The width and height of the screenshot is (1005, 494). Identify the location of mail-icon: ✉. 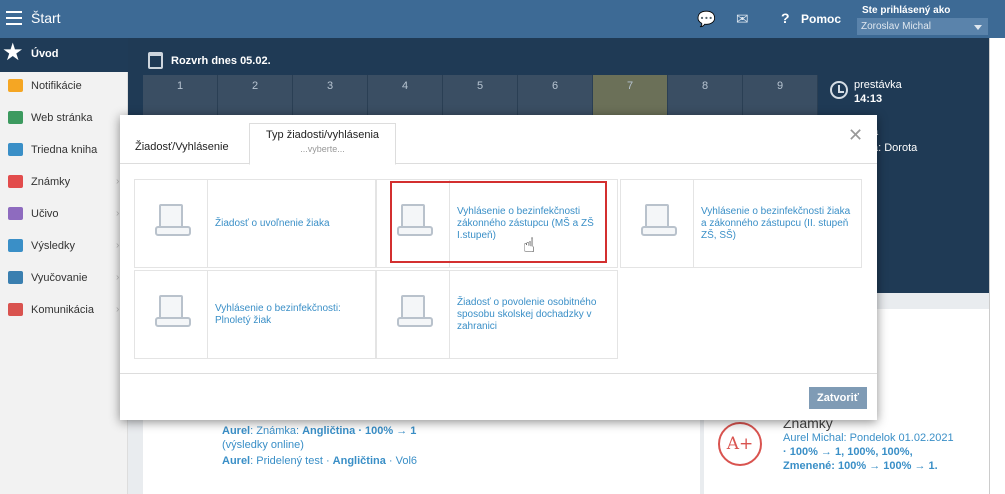
(742, 19).